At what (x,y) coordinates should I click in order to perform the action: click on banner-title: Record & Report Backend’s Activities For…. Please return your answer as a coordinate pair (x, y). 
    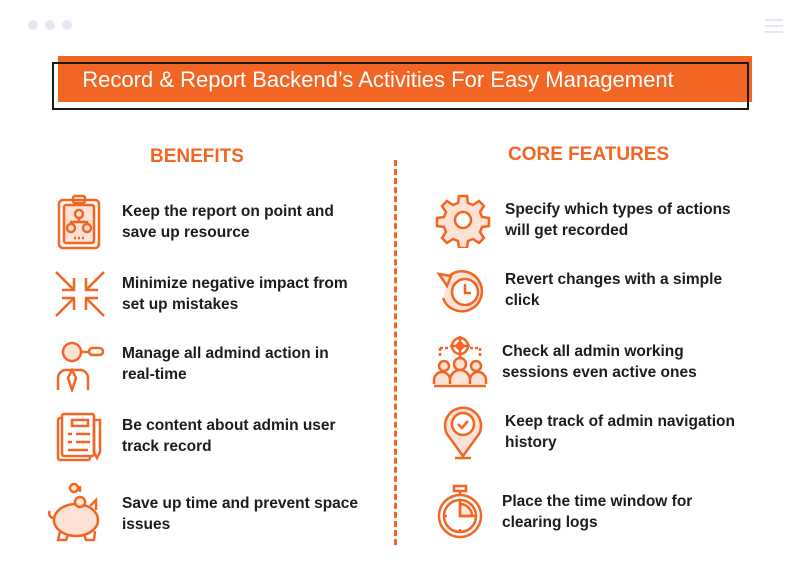
    Looking at the image, I should click on (378, 79).